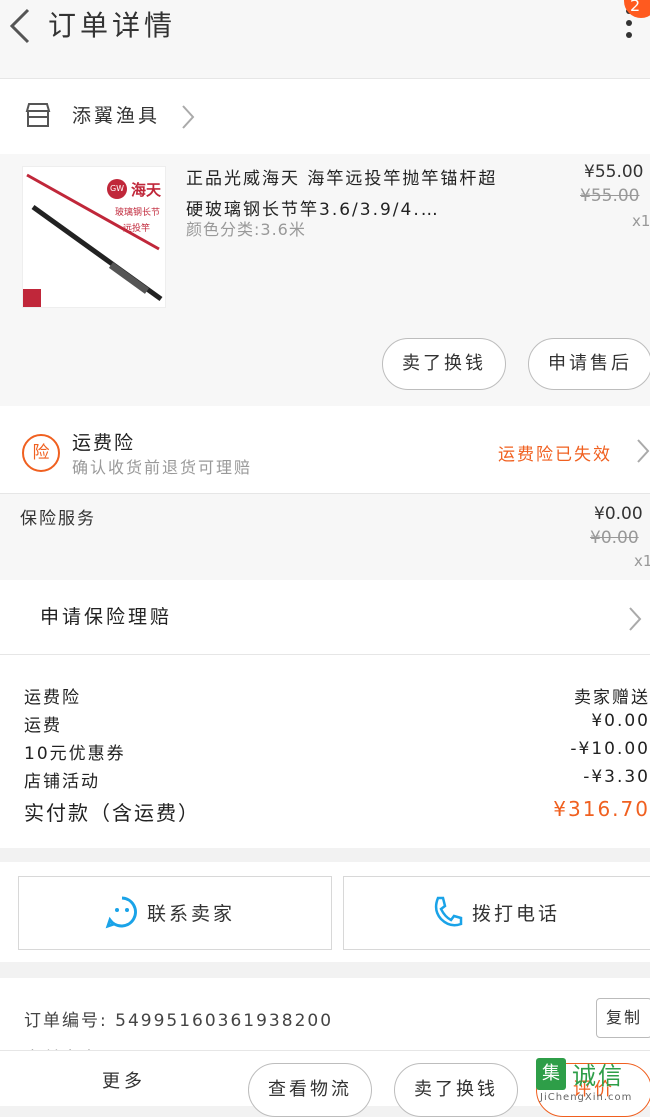  I want to click on watermark-text: 诚信, so click(598, 1076).